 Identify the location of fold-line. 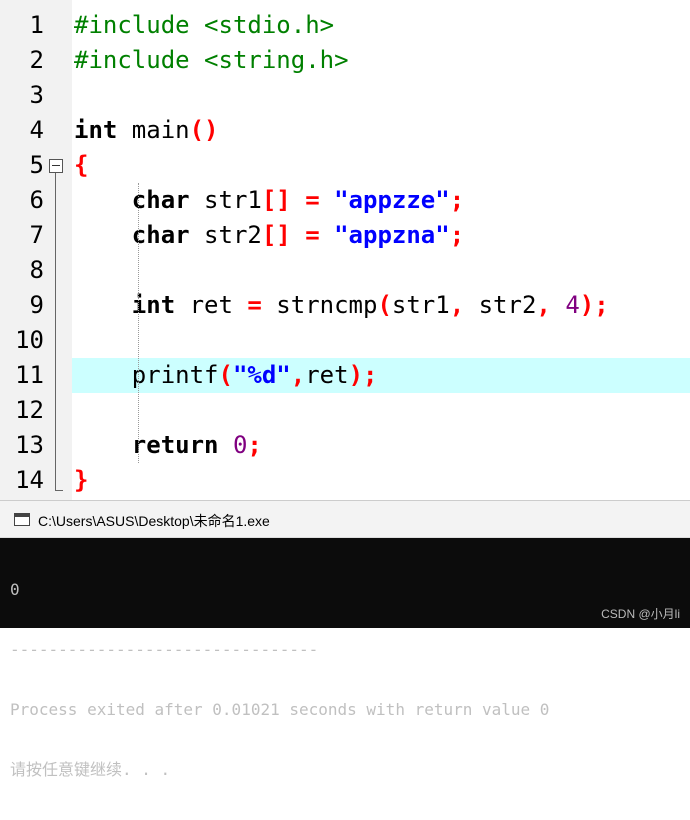
(55, 331).